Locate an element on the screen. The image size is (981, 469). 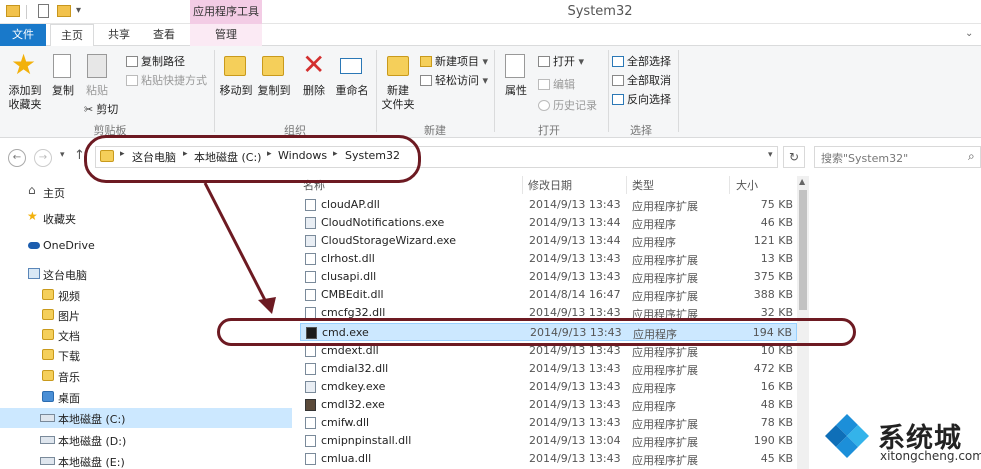
home-icon: ⌂ is located at coordinates (32, 190).